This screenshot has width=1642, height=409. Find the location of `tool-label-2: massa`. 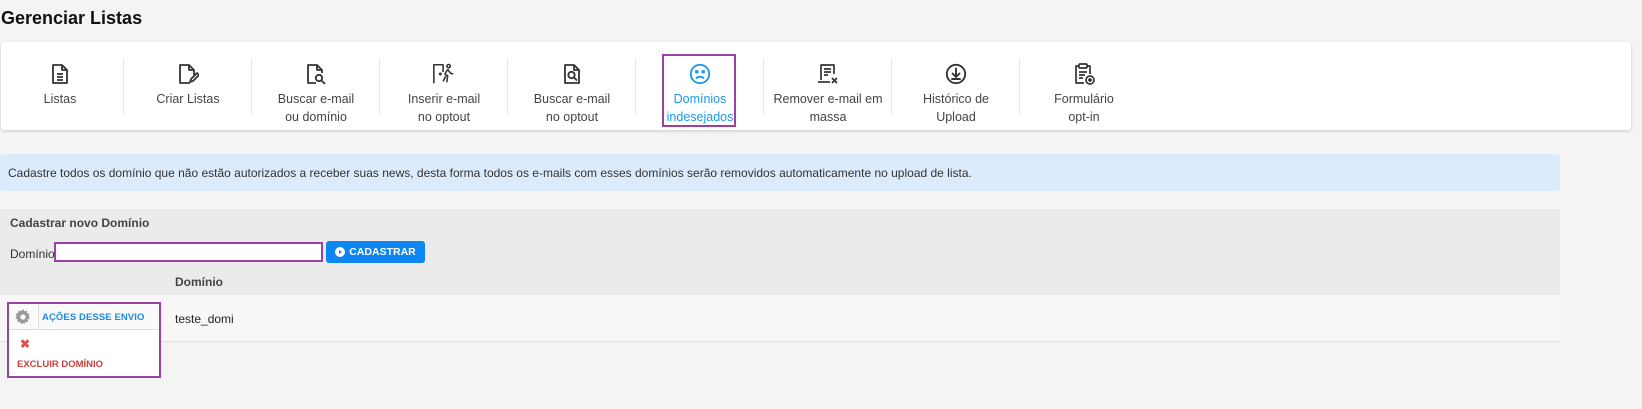

tool-label-2: massa is located at coordinates (828, 117).